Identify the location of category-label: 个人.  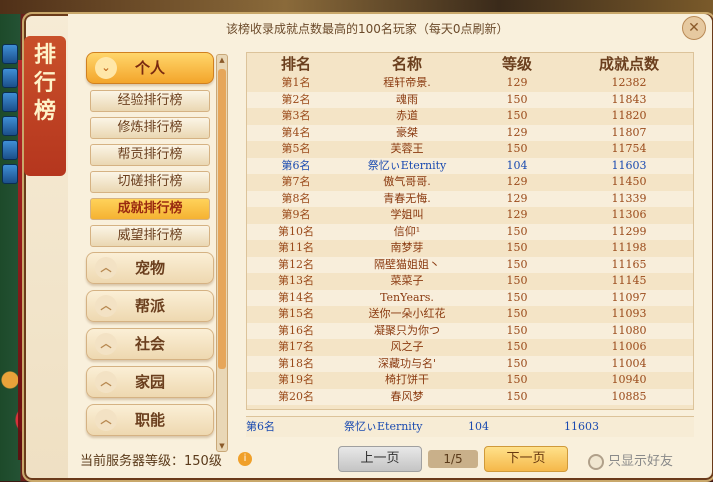
(149, 68).